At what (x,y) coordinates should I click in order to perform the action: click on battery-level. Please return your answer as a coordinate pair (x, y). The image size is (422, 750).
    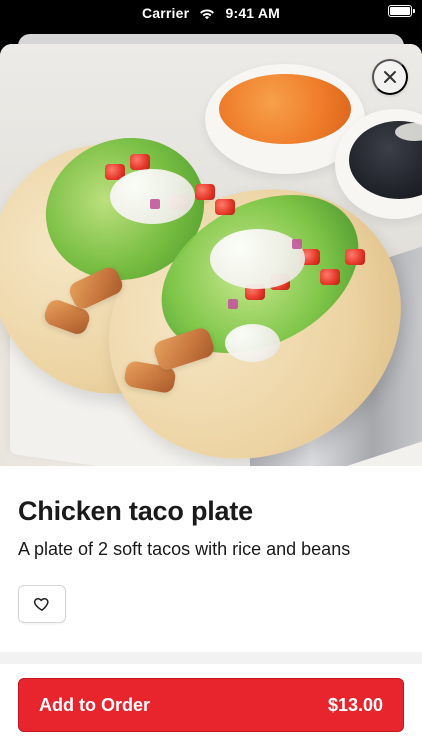
    Looking at the image, I should click on (400, 11).